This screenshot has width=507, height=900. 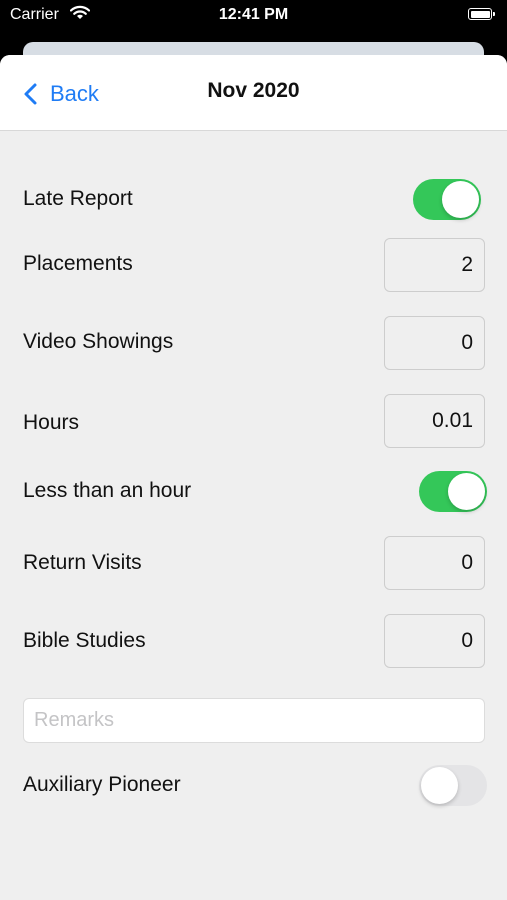 What do you see at coordinates (254, 720) in the screenshot?
I see `remarks-input` at bounding box center [254, 720].